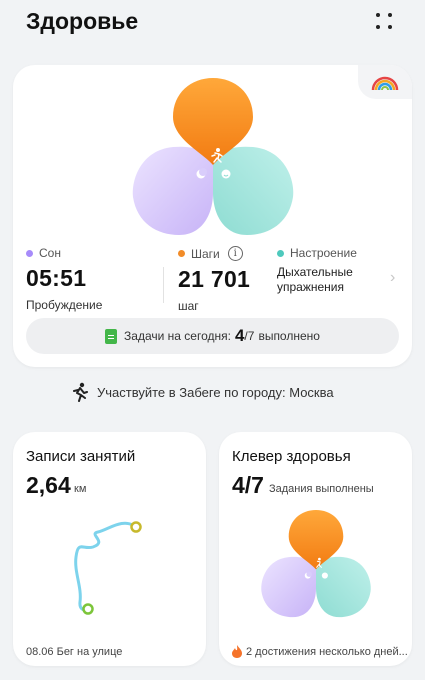 This screenshot has width=425, height=680. I want to click on mood-dot, so click(280, 253).